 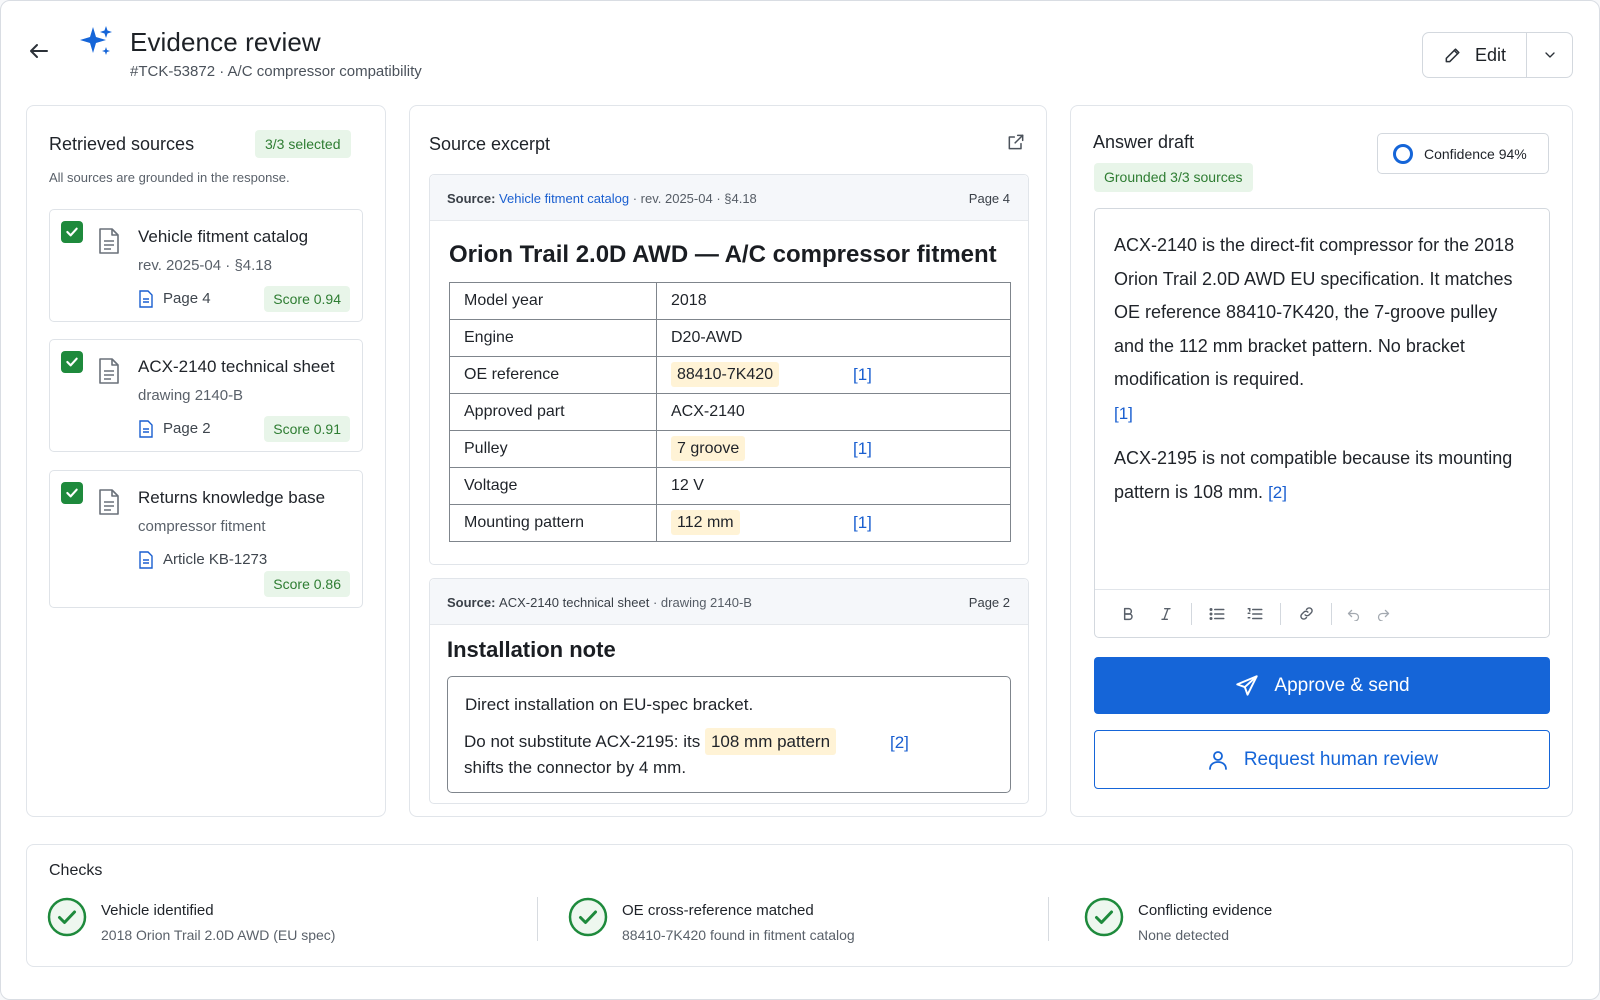 What do you see at coordinates (1322, 759) in the screenshot?
I see `request-human-review-button: Request human review` at bounding box center [1322, 759].